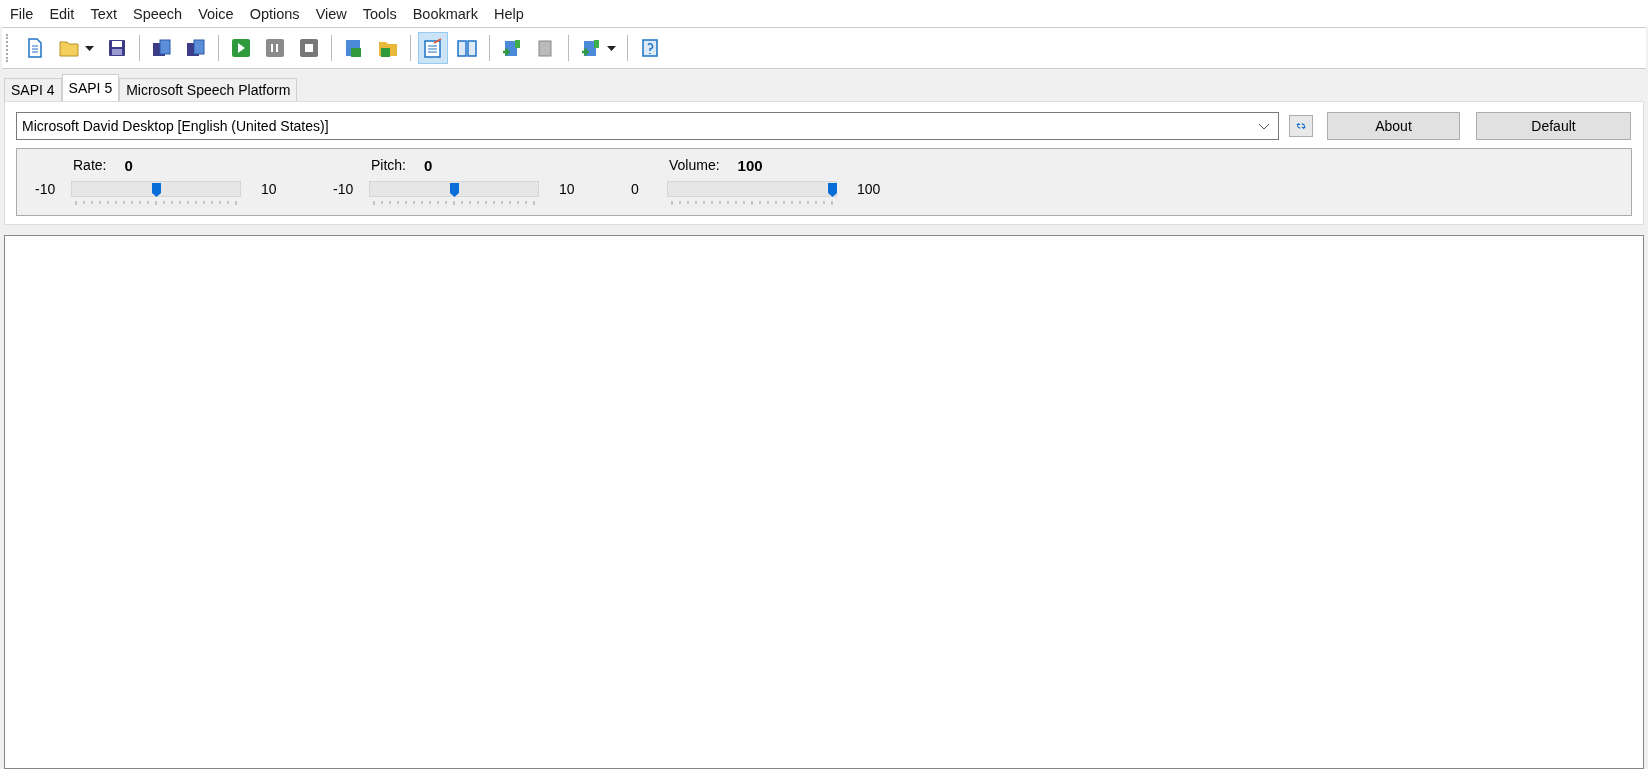  Describe the element at coordinates (1553, 126) in the screenshot. I see `push-button: Default` at that location.